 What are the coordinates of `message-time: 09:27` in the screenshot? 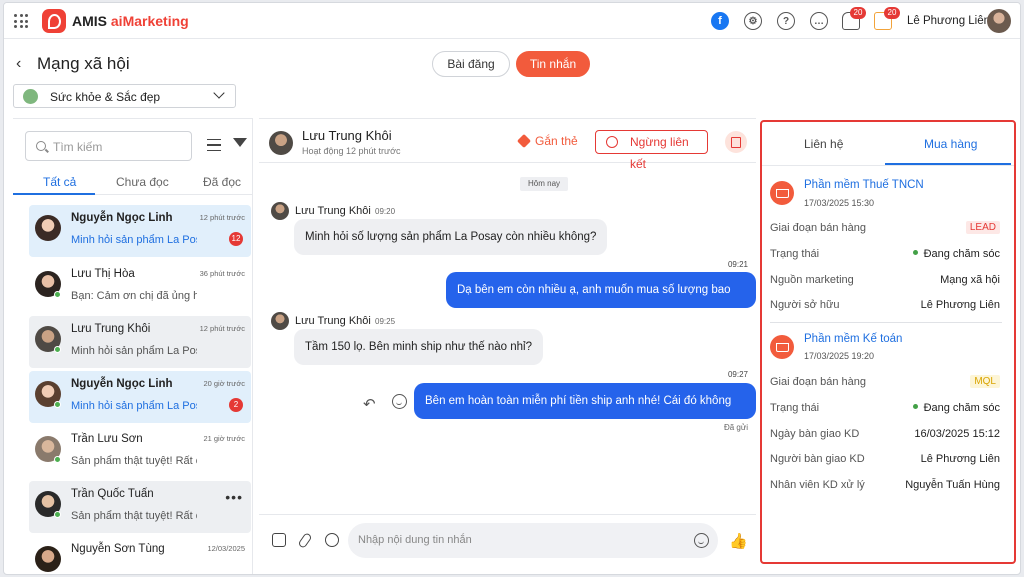 It's located at (737, 374).